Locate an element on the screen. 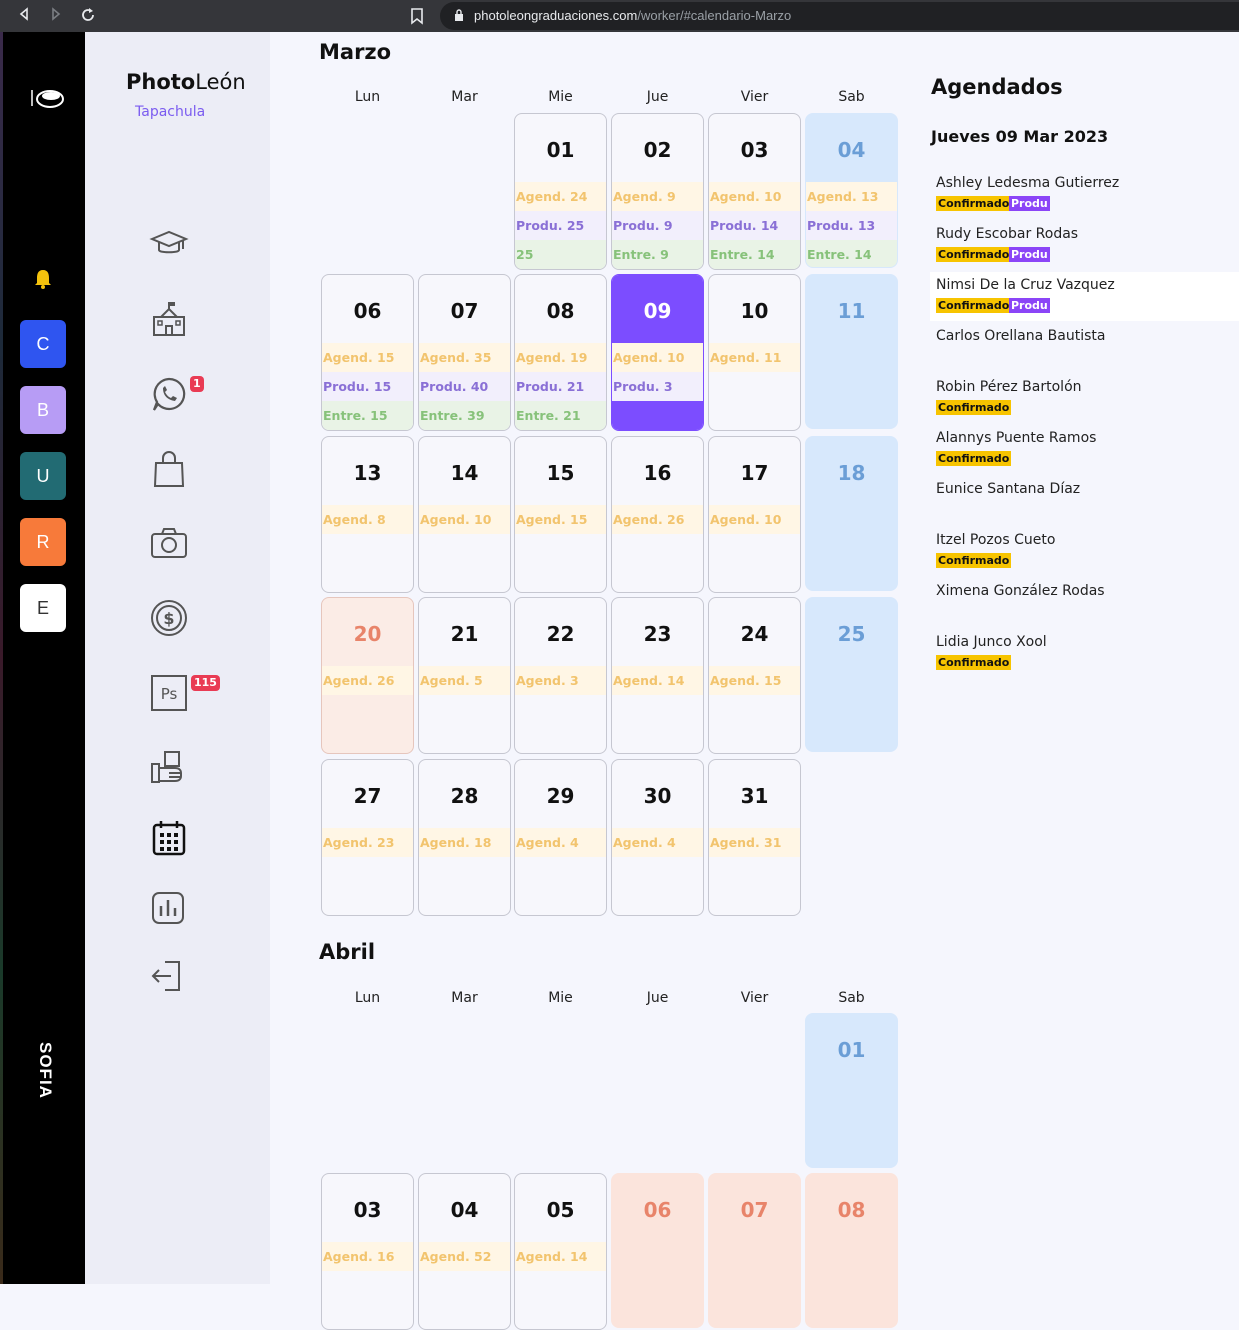  day-cell: 28 Agend. 18 is located at coordinates (464, 837).